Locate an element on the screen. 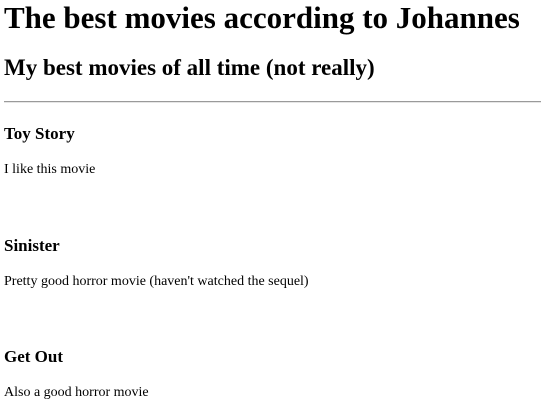 The image size is (541, 409). movie-title: Sinister is located at coordinates (32, 245).